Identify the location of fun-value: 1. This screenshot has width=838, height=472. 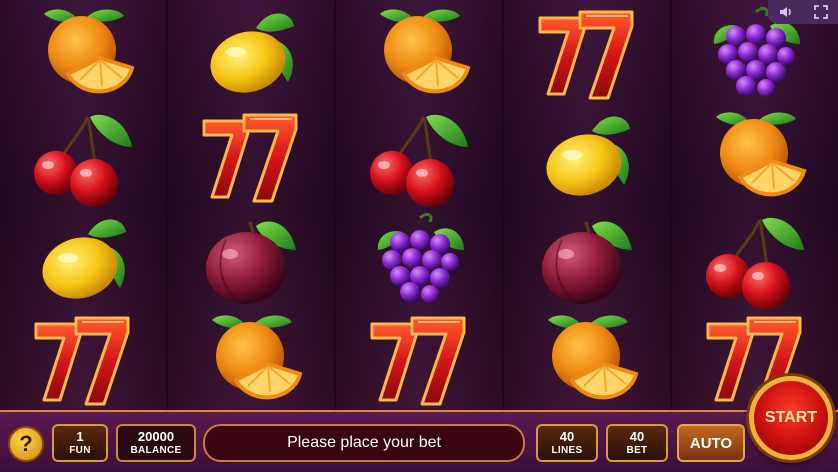
(80, 436).